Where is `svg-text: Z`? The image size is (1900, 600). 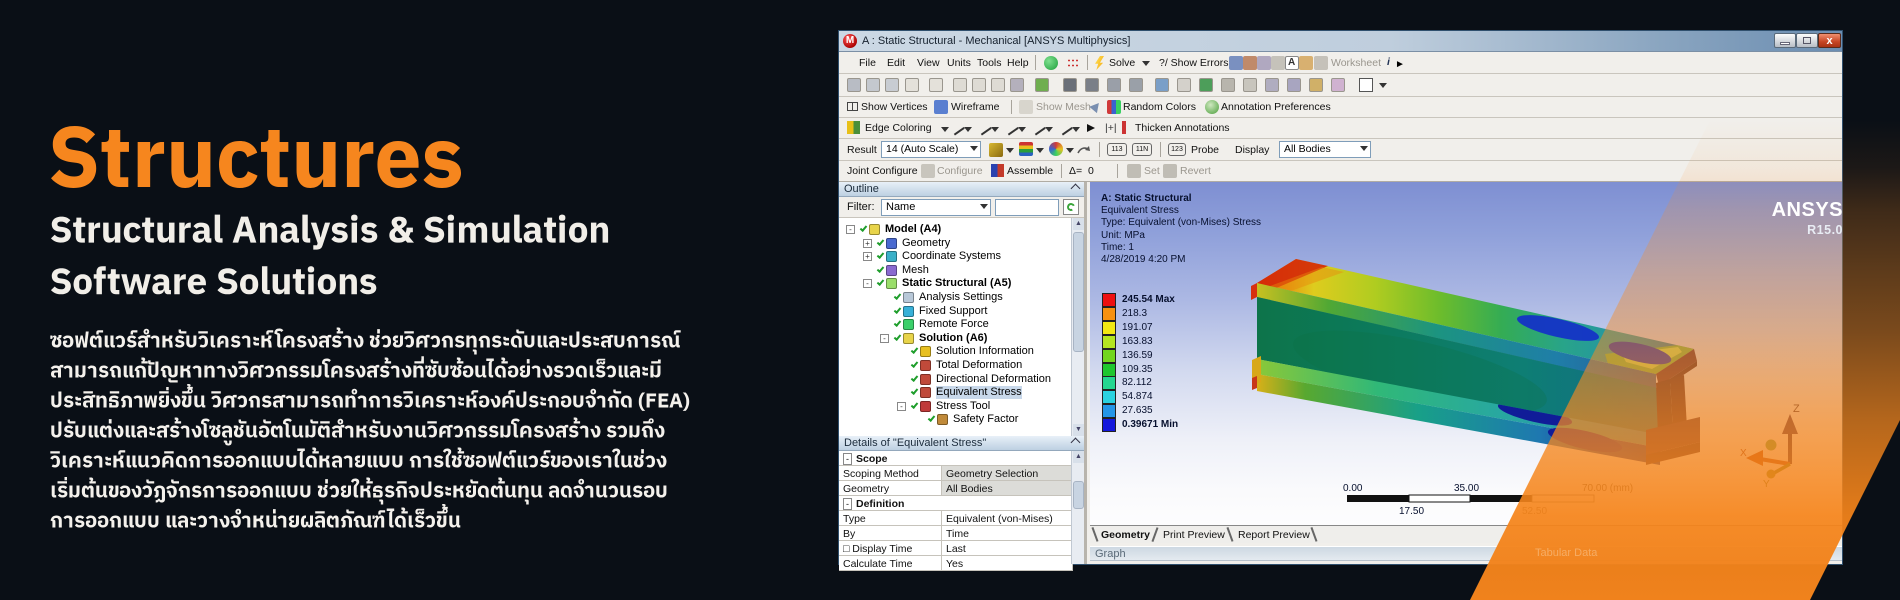
svg-text: Z is located at coordinates (1796, 409).